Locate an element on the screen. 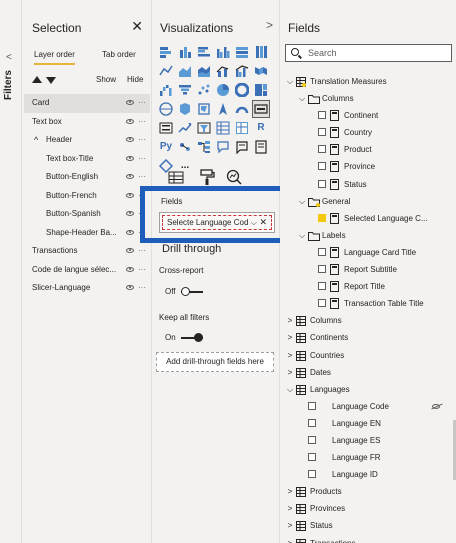 The image size is (456, 543). field-table: ⌵ Translation Measures is located at coordinates (368, 81).